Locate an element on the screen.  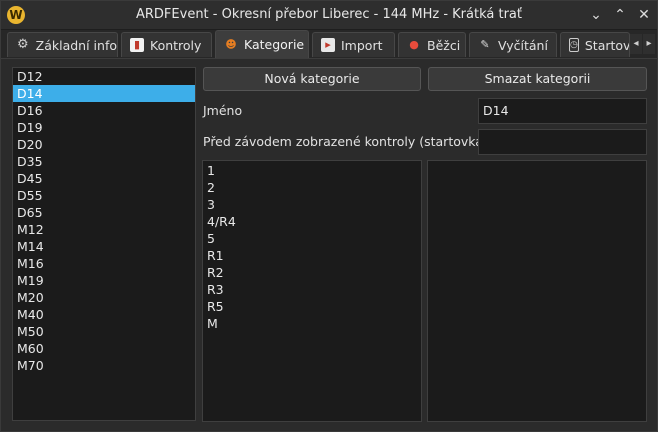
category-list-item: M19 is located at coordinates (104, 280).